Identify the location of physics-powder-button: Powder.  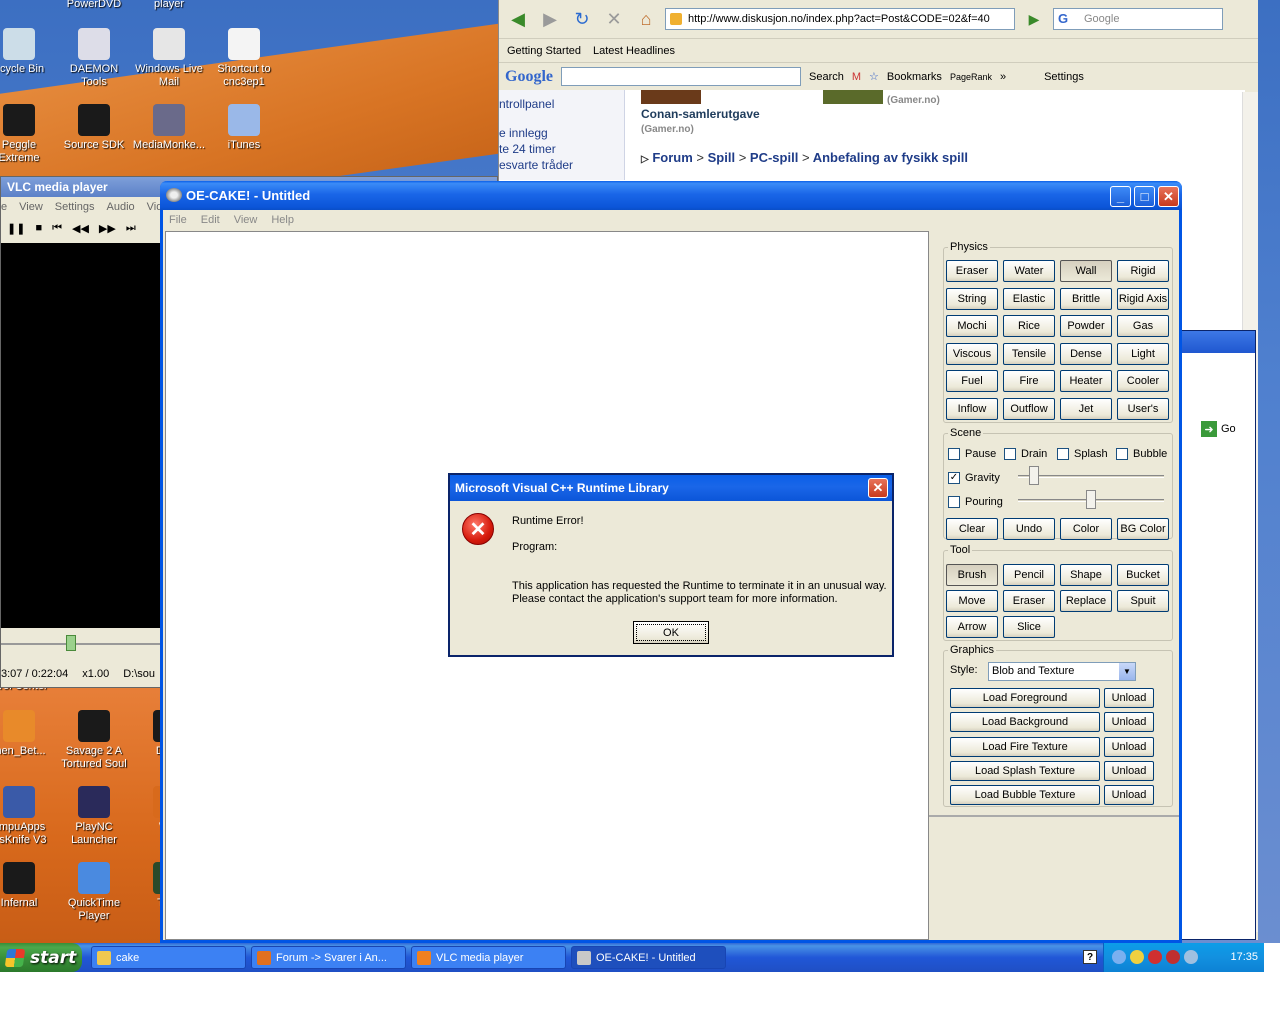
(1086, 326).